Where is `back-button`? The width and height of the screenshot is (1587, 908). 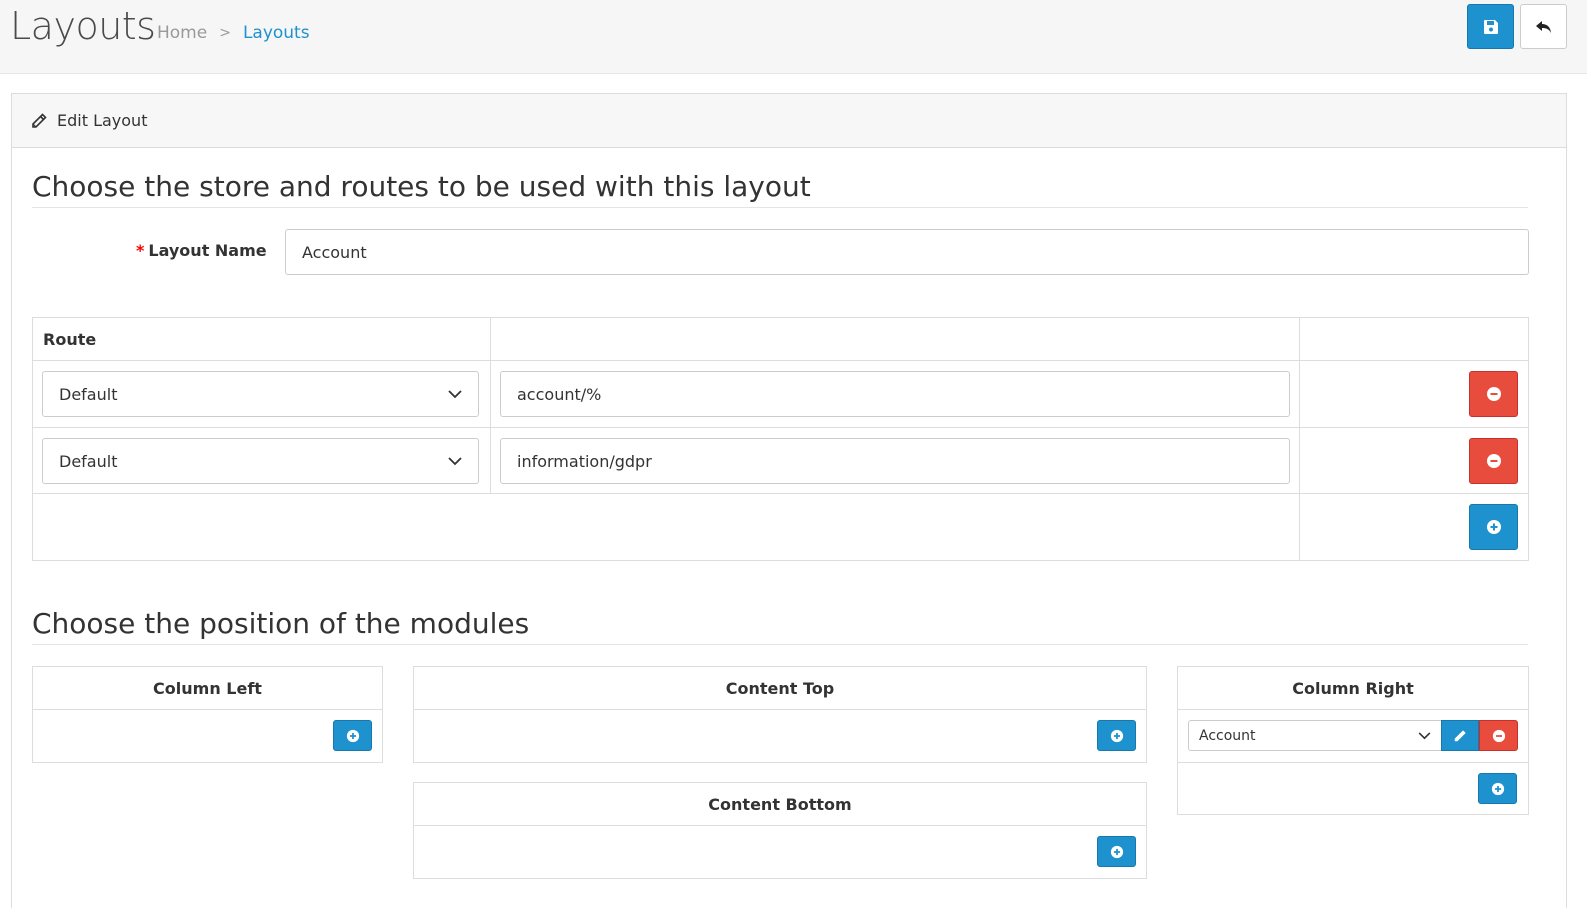
back-button is located at coordinates (1543, 26).